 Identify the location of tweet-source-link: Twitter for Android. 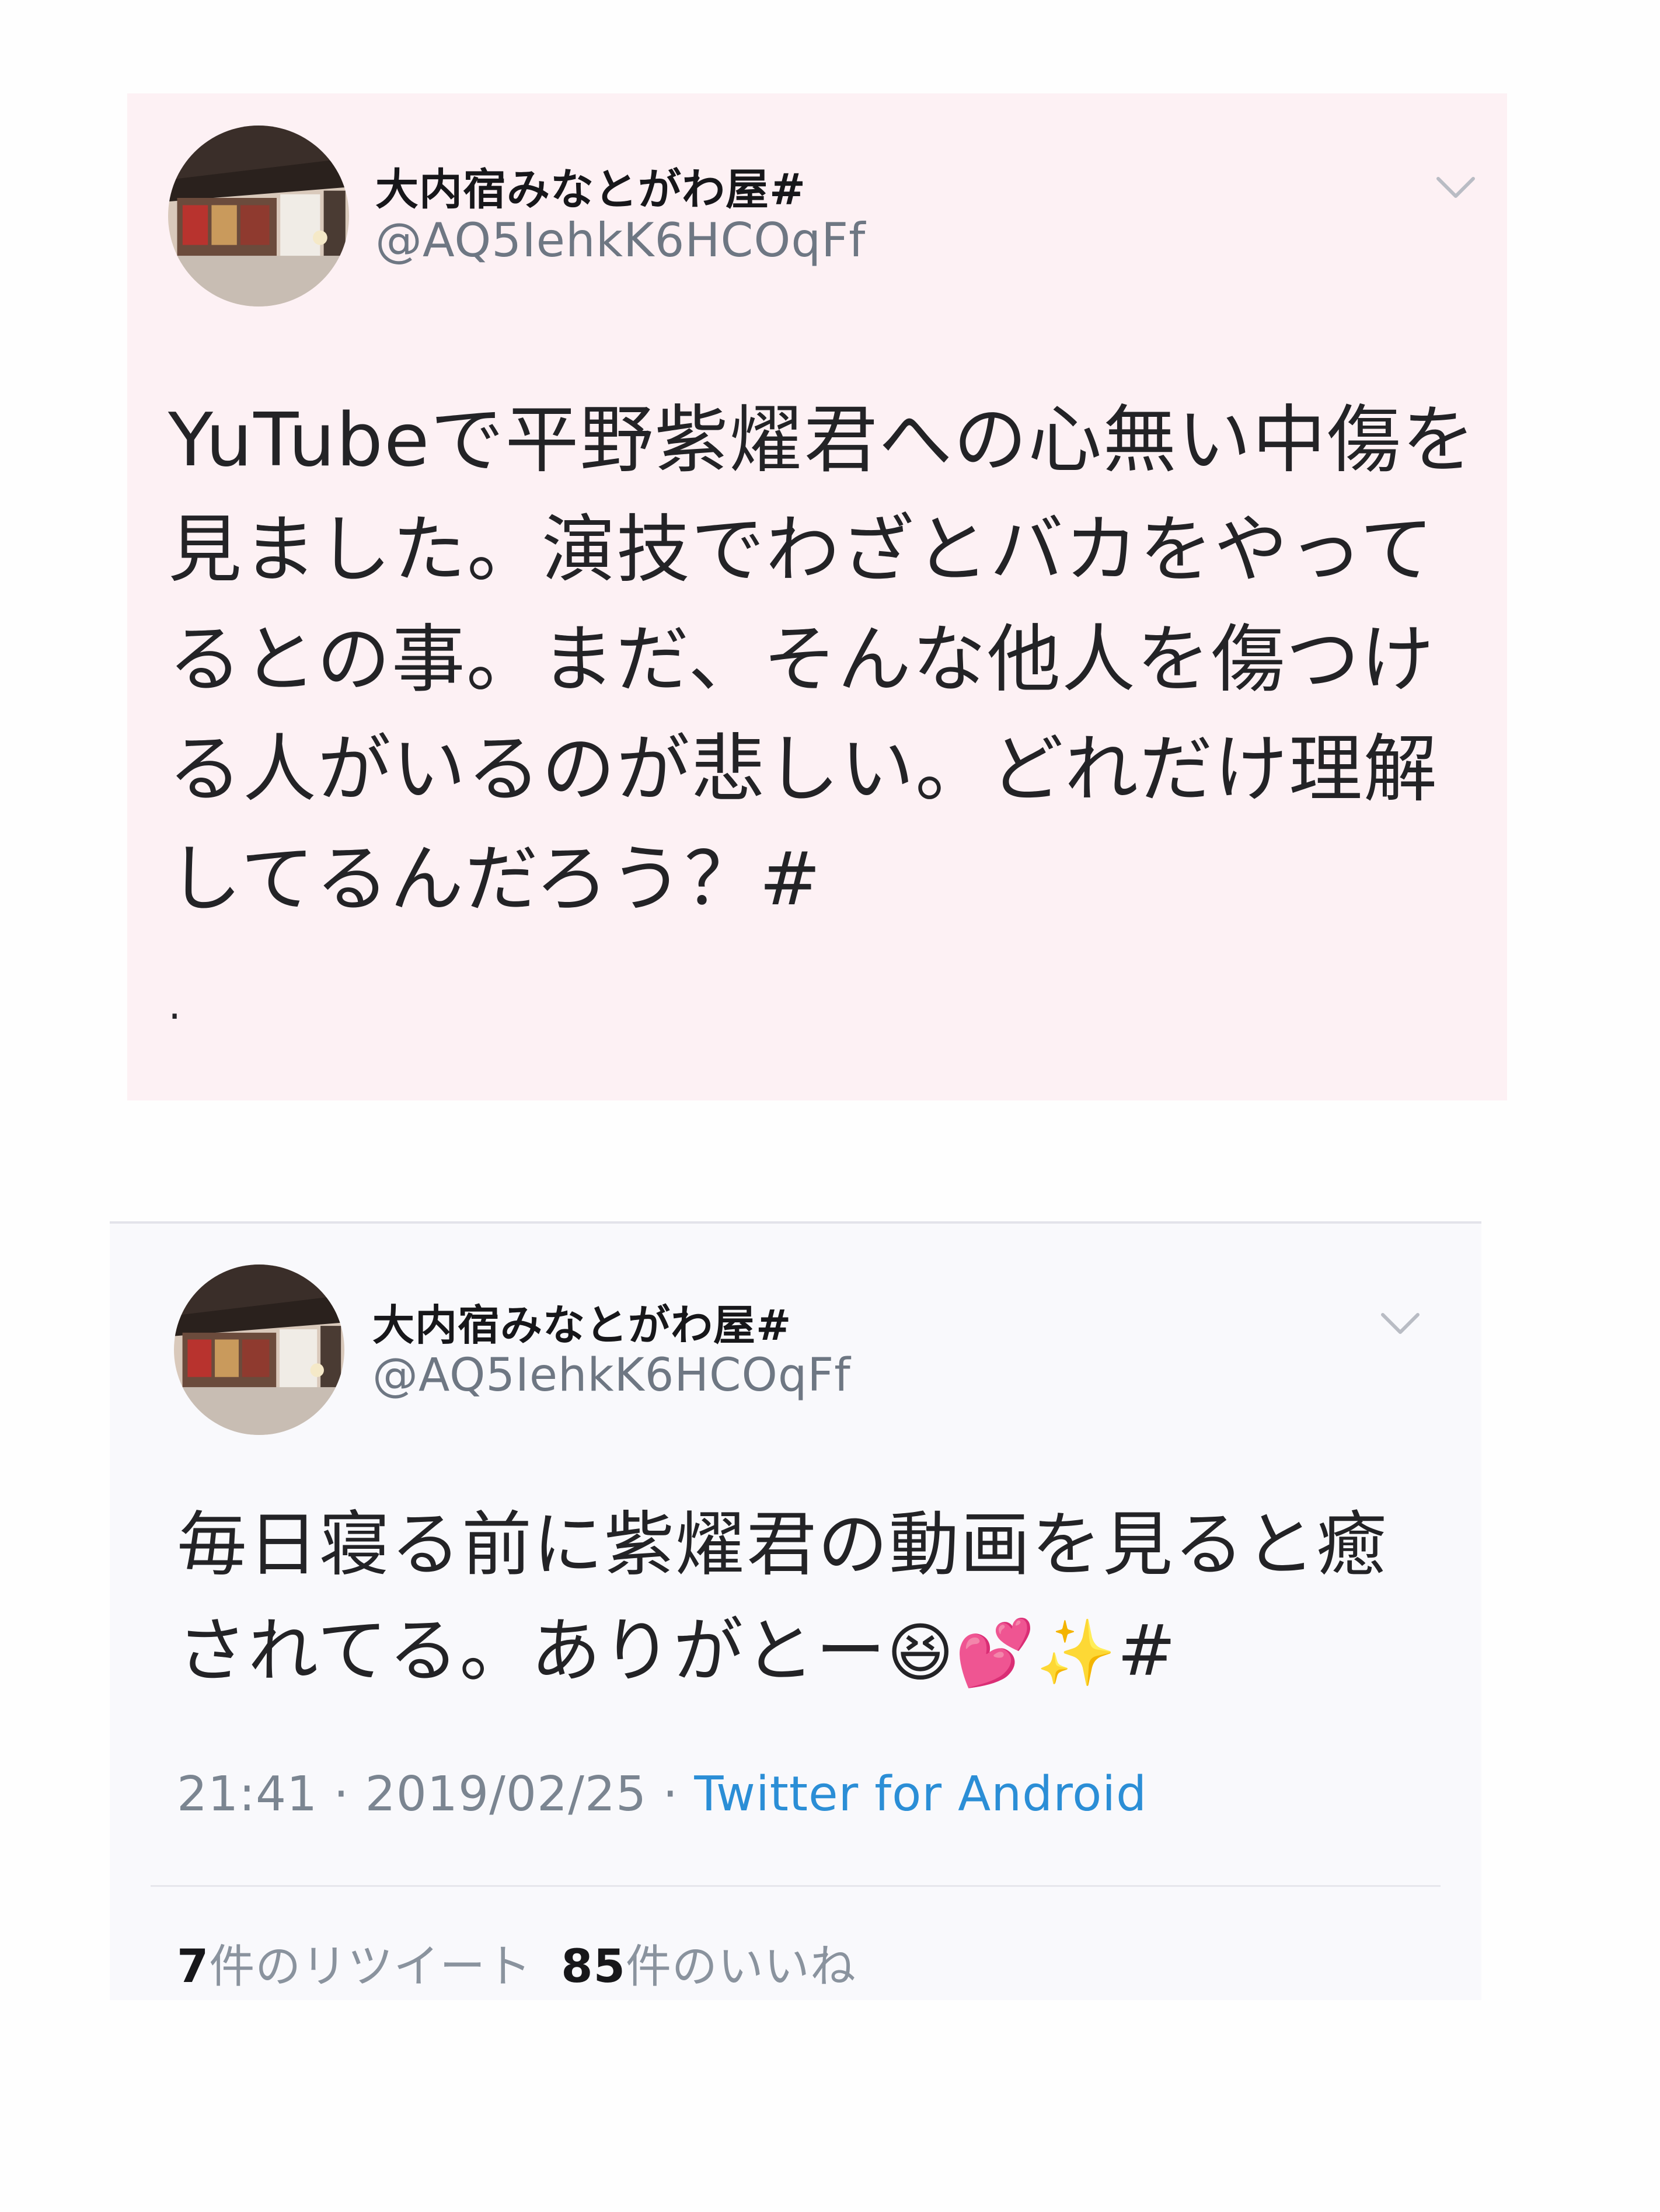
(921, 1794).